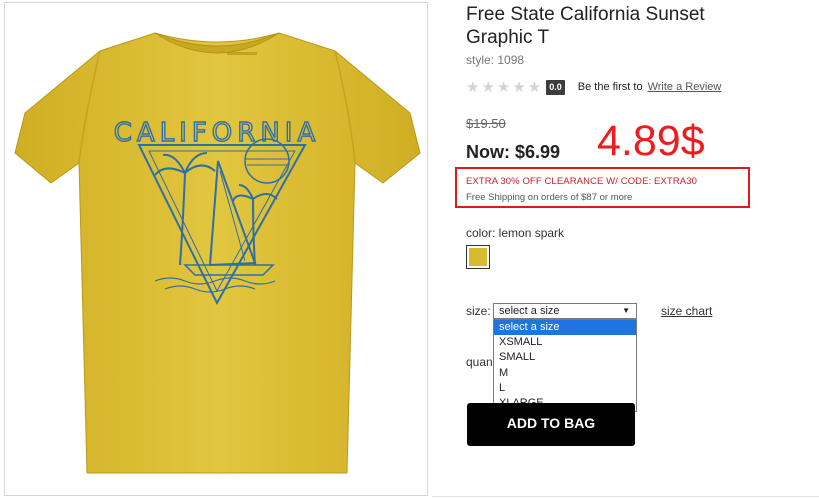 The image size is (819, 498). I want to click on size-options-list: select a size XSMALL SMALL M L XLARGE, so click(565, 365).